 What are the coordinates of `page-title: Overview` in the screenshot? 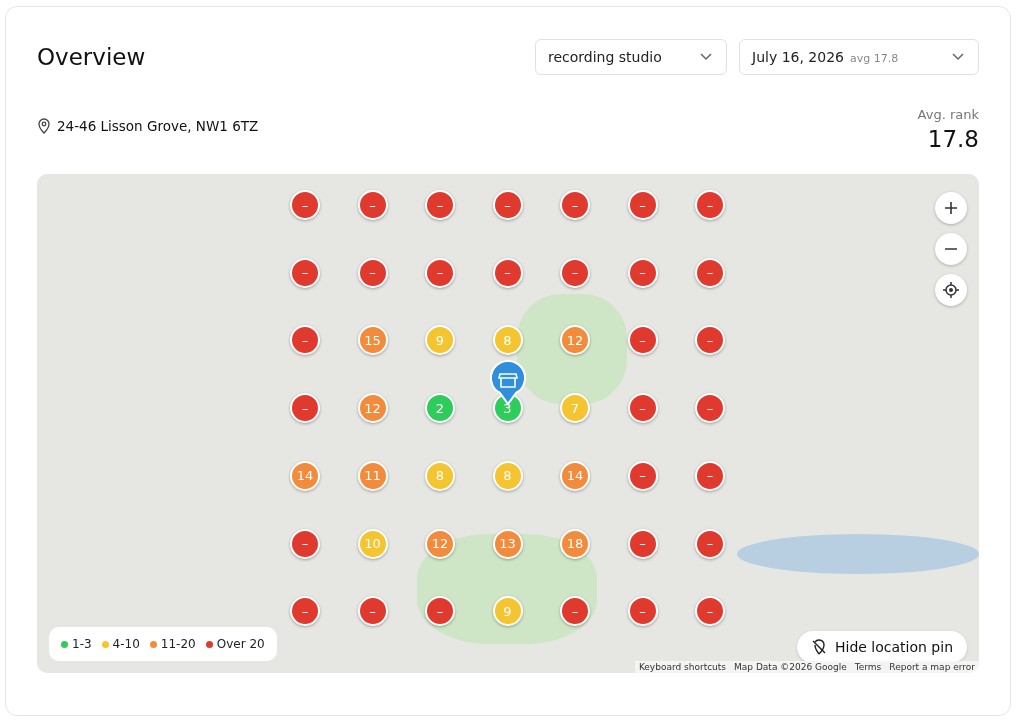 It's located at (91, 57).